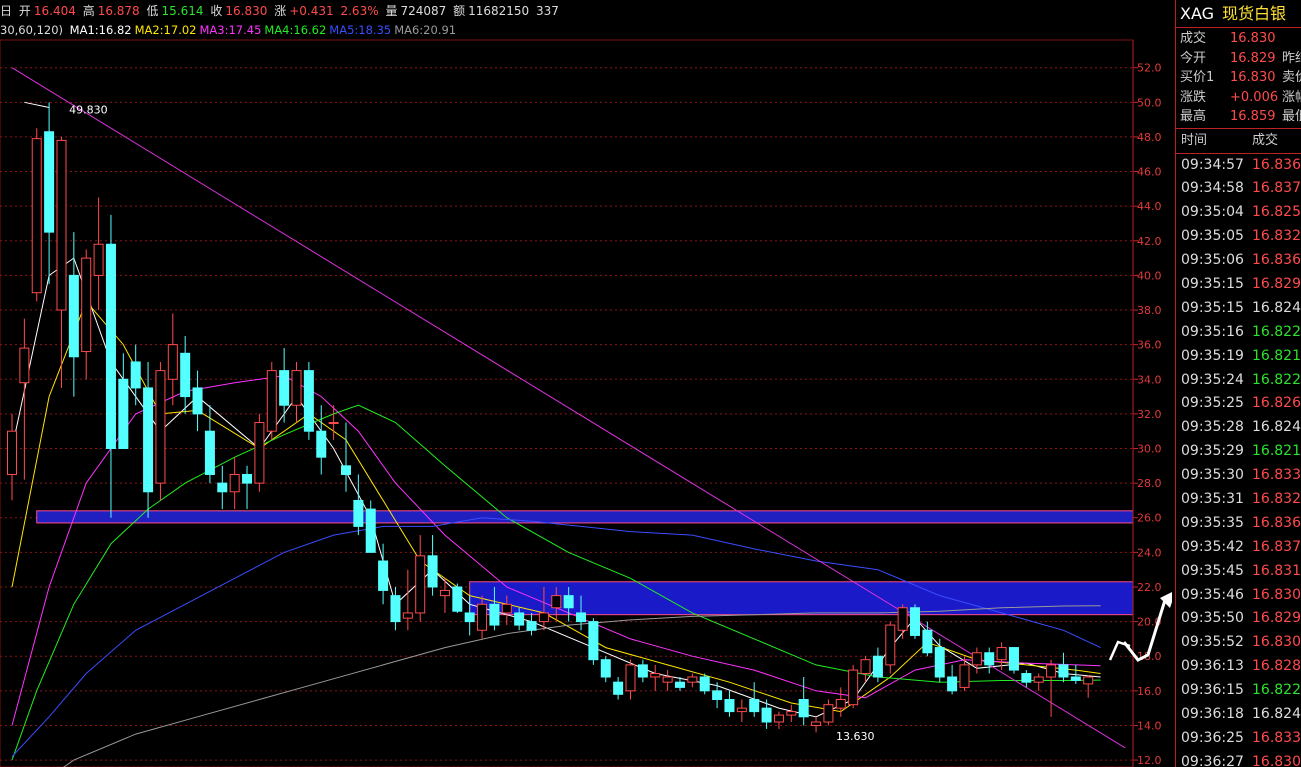 Image resolution: width=1301 pixels, height=767 pixels. I want to click on quote-row: 今开 16.829 昨结, so click(1238, 59).